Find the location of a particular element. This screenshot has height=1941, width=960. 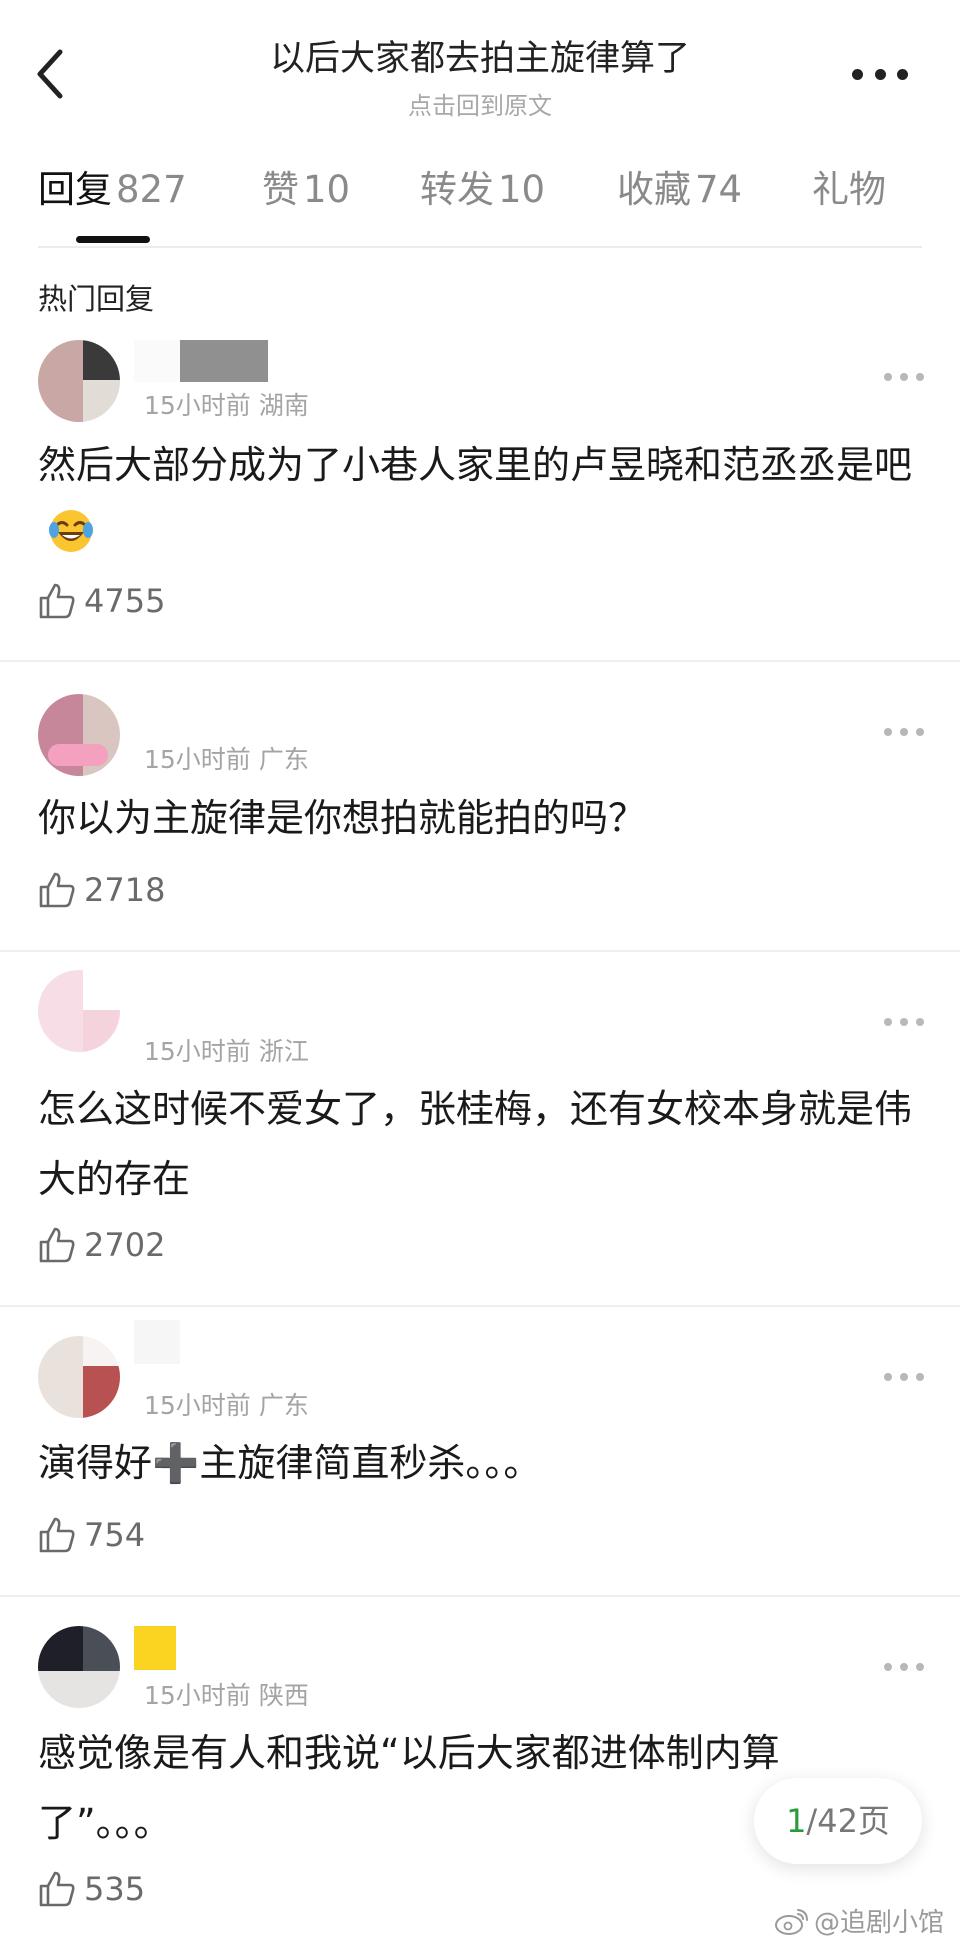

page-indicator: 1/42页 is located at coordinates (838, 1821).